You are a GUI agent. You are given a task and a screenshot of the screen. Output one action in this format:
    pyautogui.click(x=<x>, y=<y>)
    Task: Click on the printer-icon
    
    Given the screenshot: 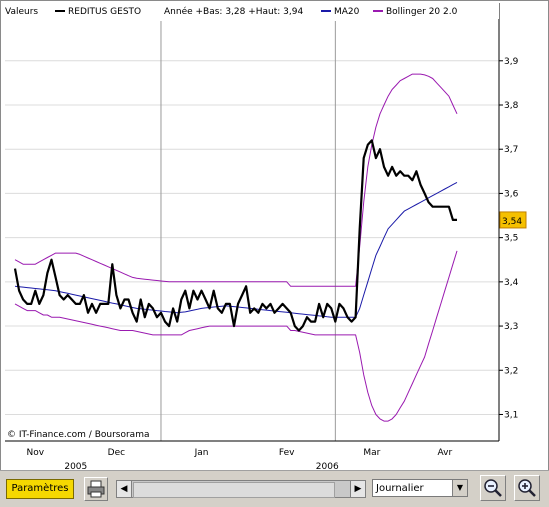 What is the action you would take?
    pyautogui.click(x=96, y=489)
    